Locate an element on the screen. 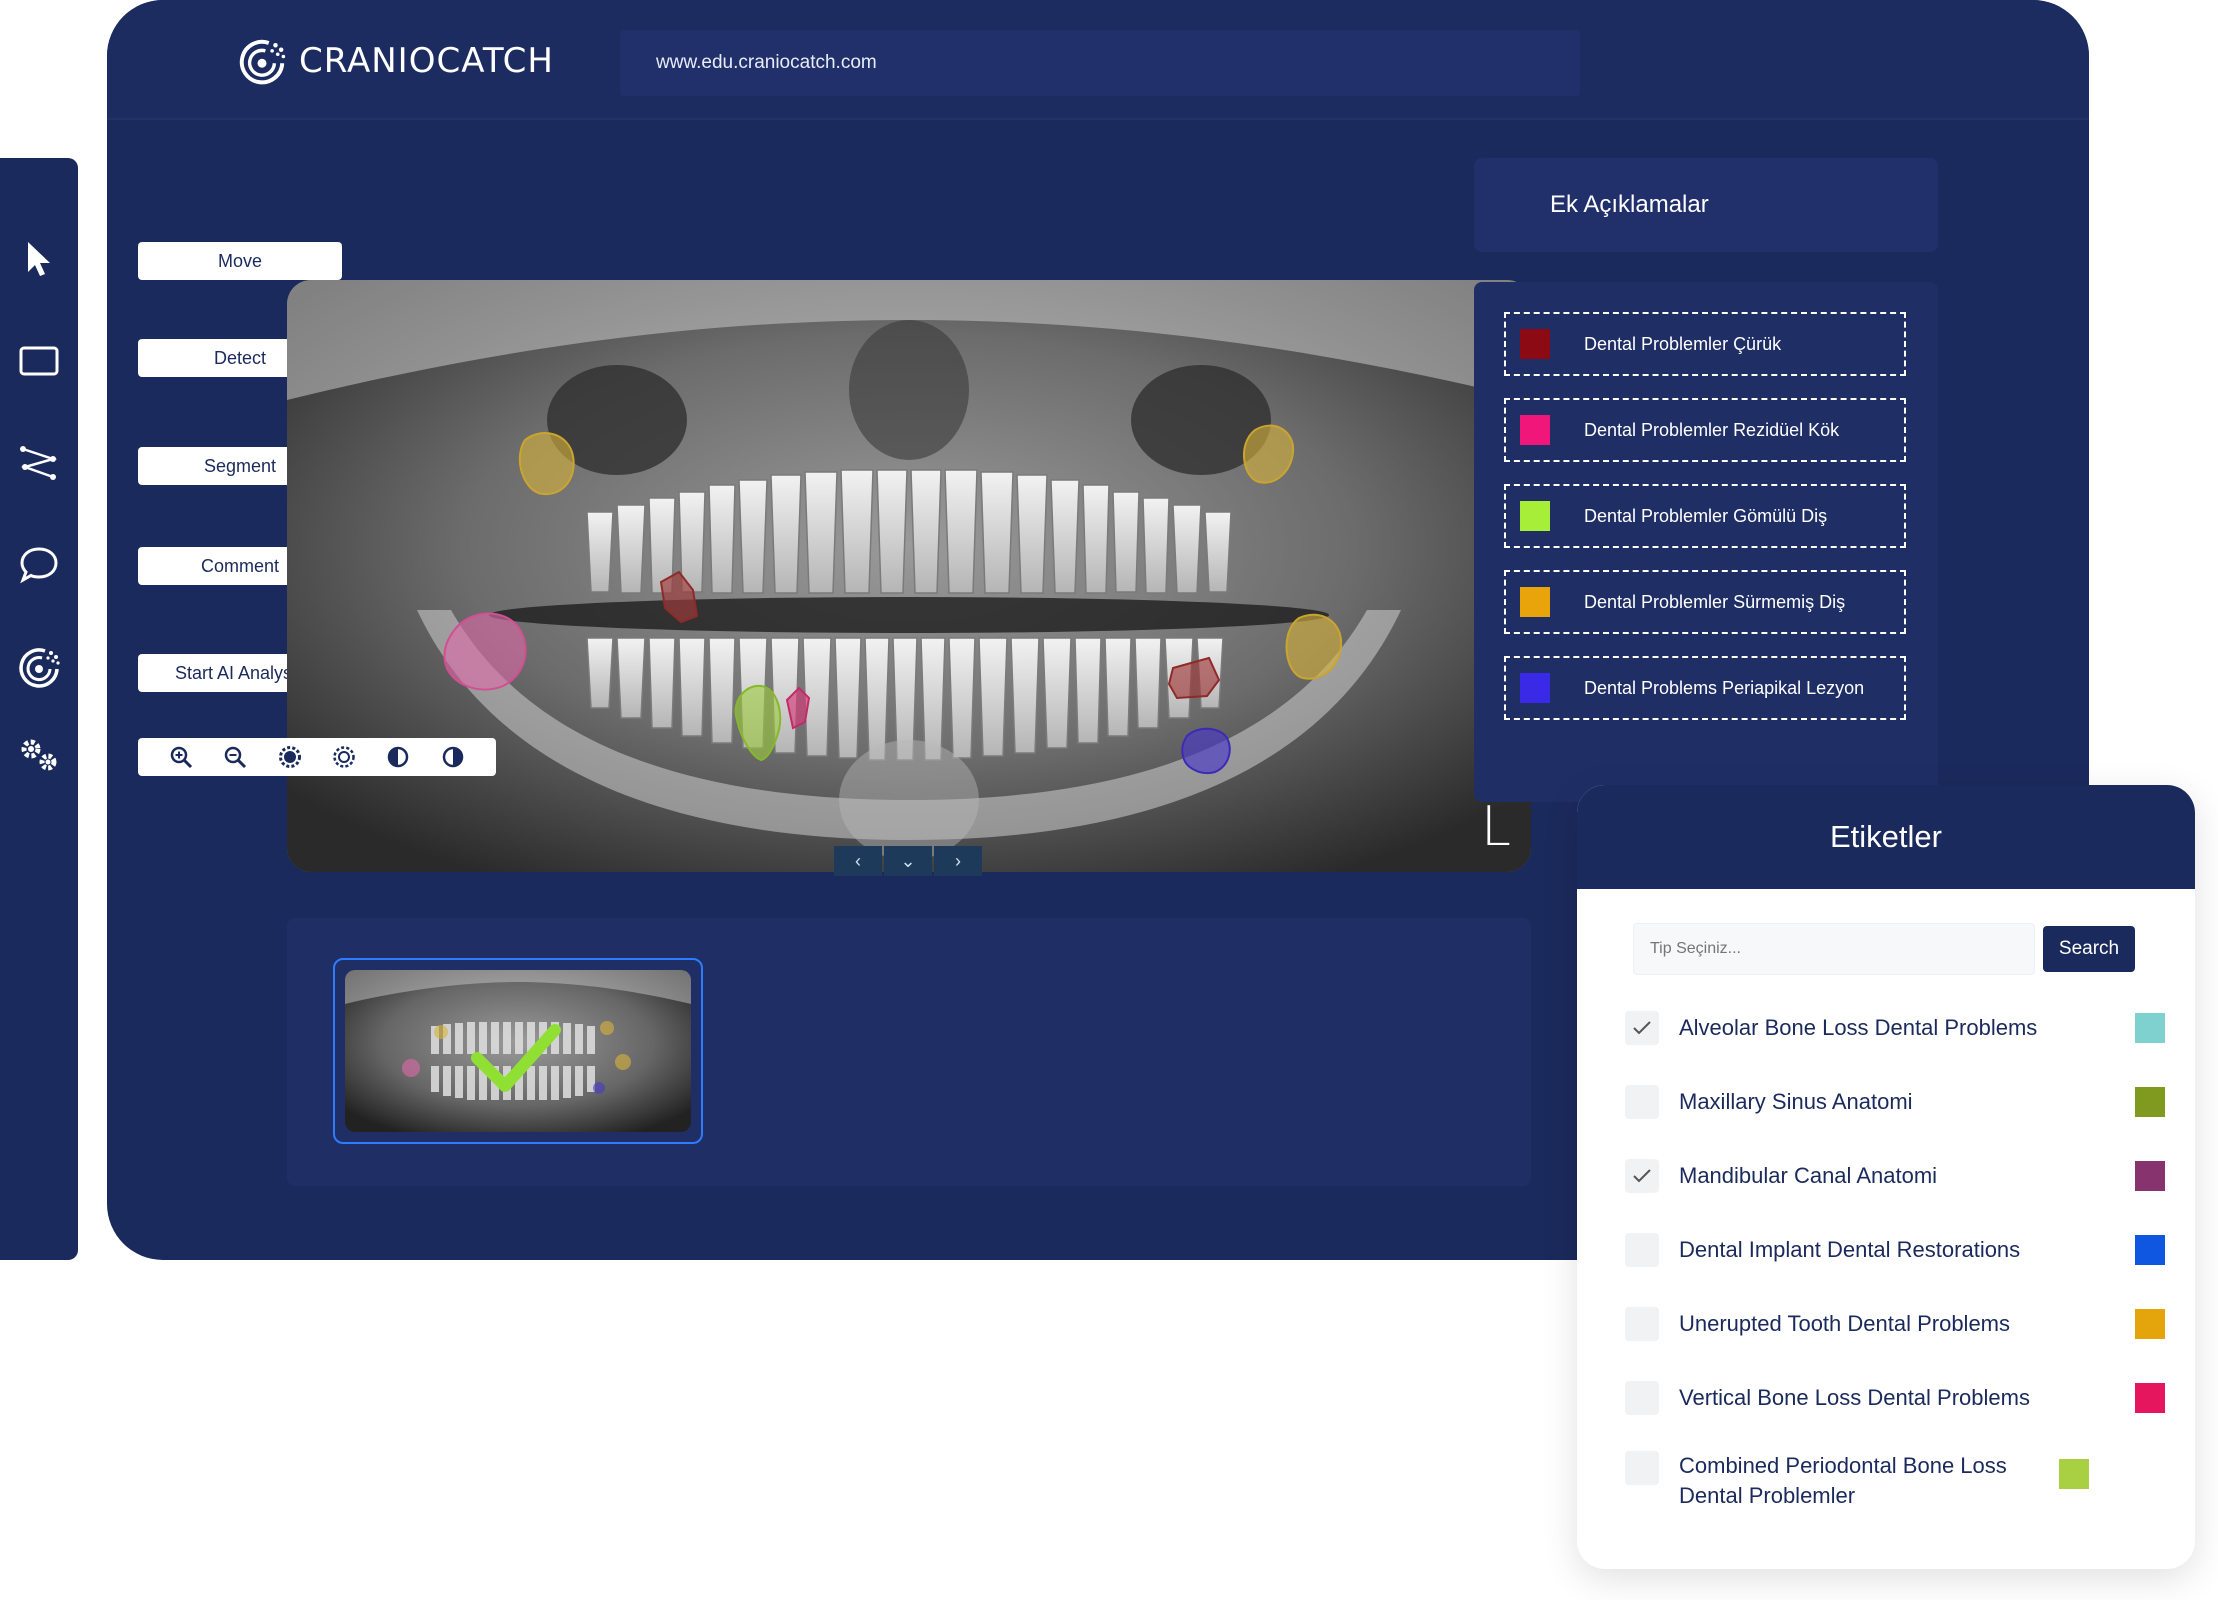 This screenshot has width=2218, height=1600. label-row: Dental Implant Dental Restorations is located at coordinates (1895, 1250).